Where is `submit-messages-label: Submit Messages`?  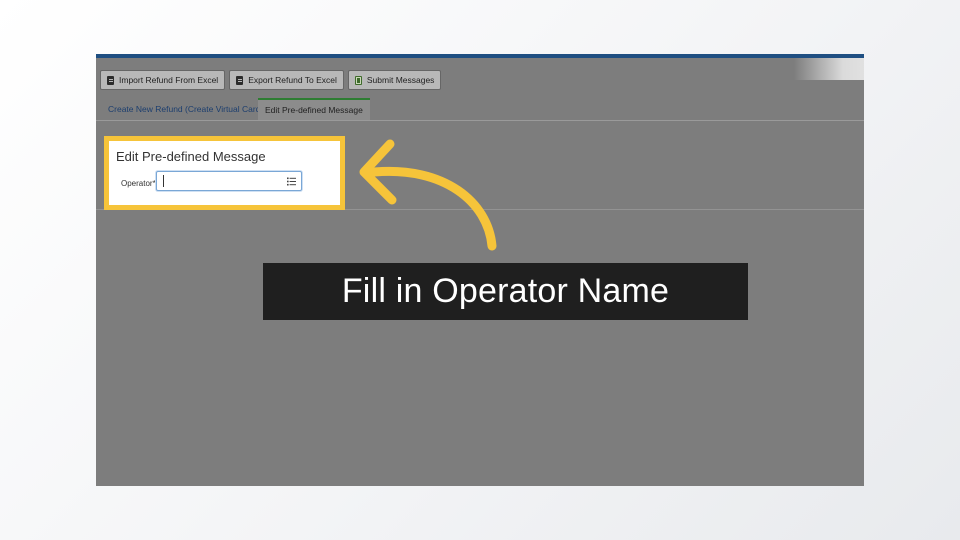 submit-messages-label: Submit Messages is located at coordinates (400, 80).